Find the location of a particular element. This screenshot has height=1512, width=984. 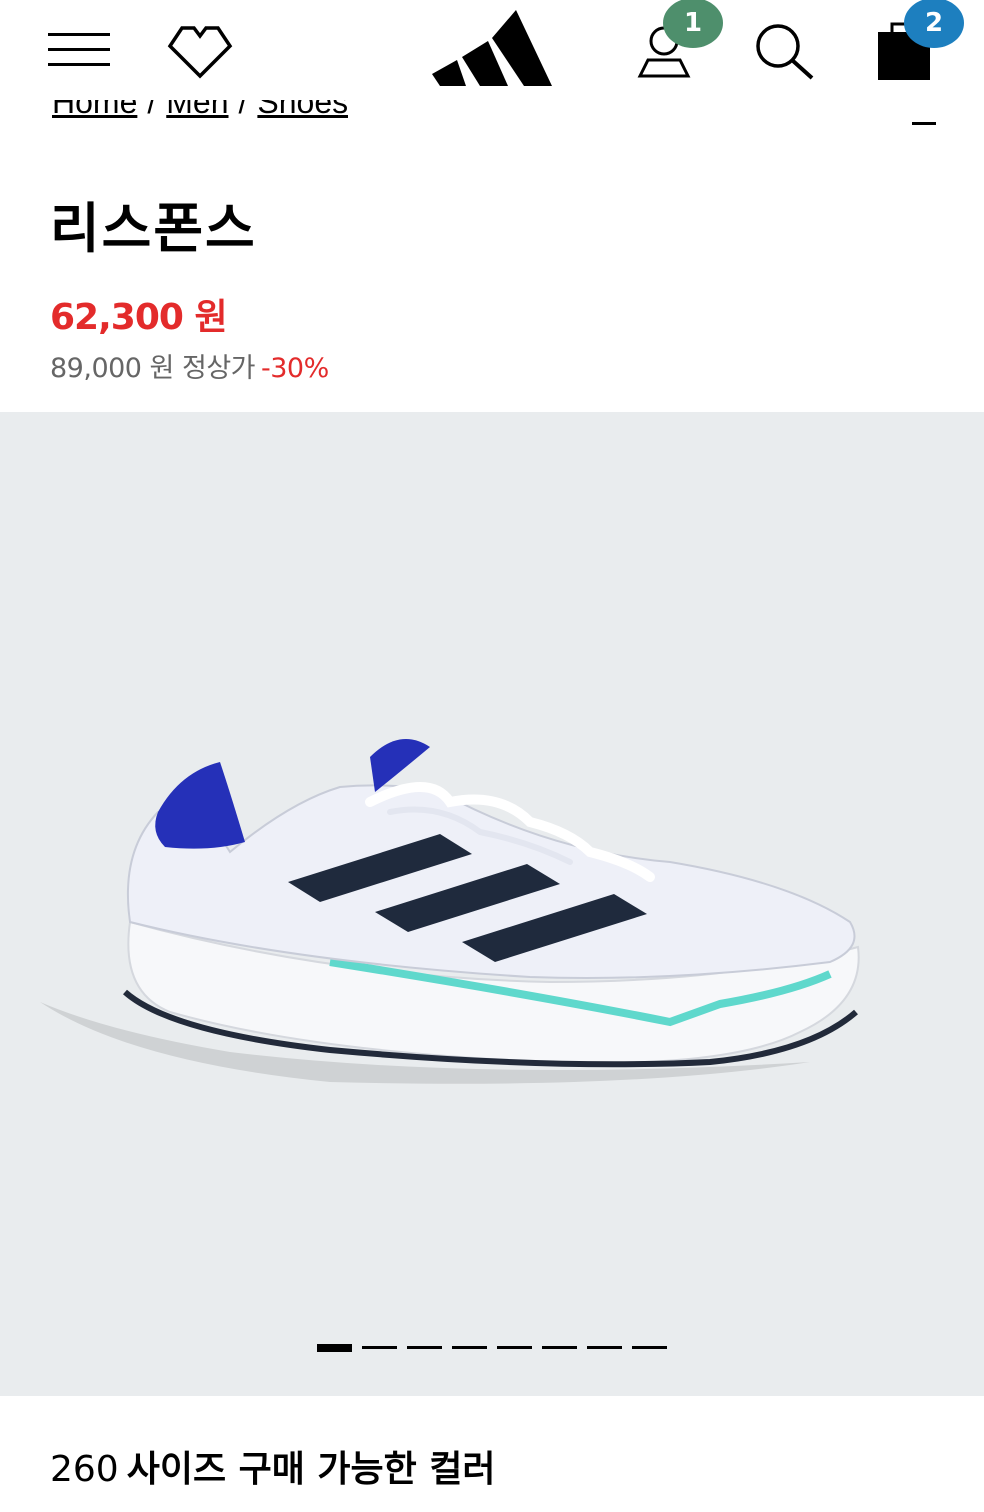

available-colors-heading: 260 사이즈 구매 가능한 컬러 is located at coordinates (273, 1466).